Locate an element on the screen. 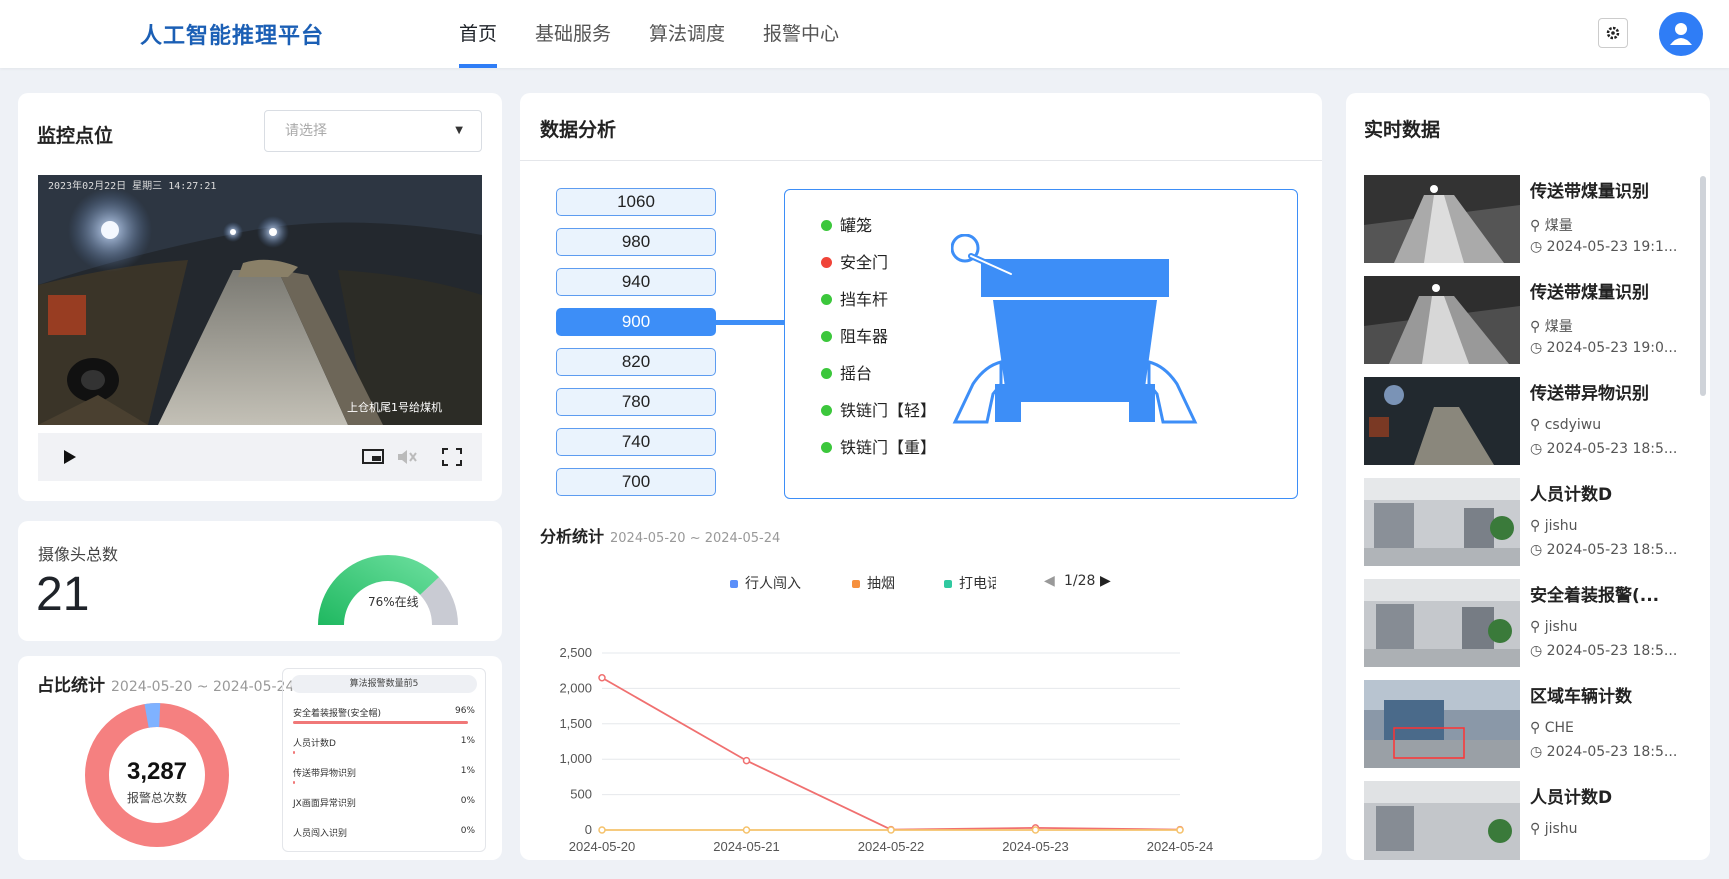 This screenshot has width=1729, height=879. stats-title: 分析统计 2024-05-20 ~ 2024-05-24 is located at coordinates (660, 535).